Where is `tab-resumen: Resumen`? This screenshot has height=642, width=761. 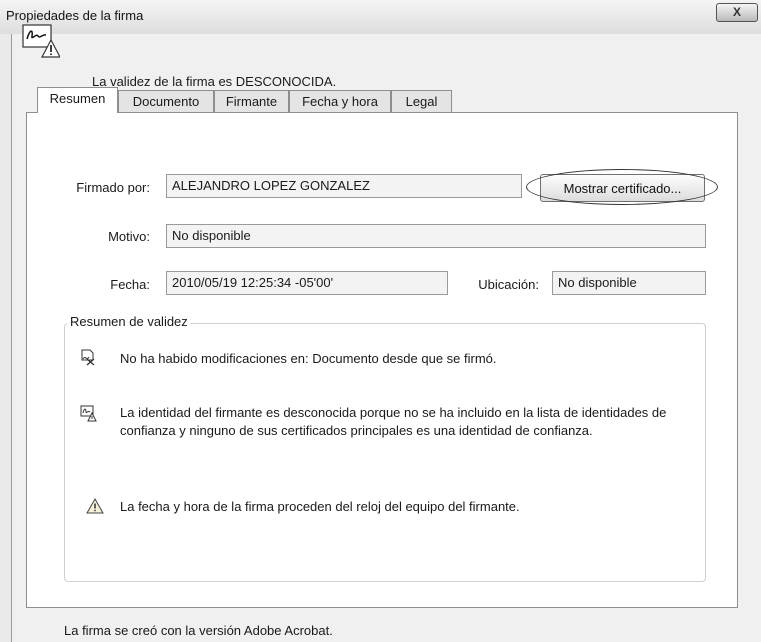 tab-resumen: Resumen is located at coordinates (77, 100).